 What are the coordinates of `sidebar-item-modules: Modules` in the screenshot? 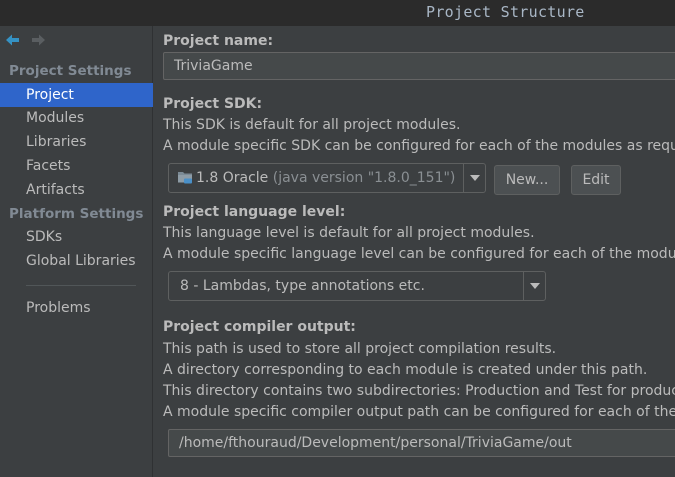 It's located at (76, 118).